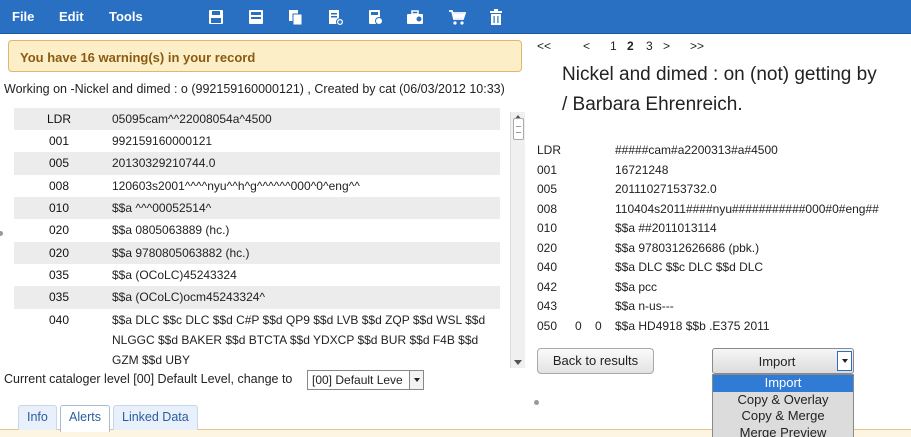 The width and height of the screenshot is (911, 437). What do you see at coordinates (415, 17) in the screenshot?
I see `briefcase-icon` at bounding box center [415, 17].